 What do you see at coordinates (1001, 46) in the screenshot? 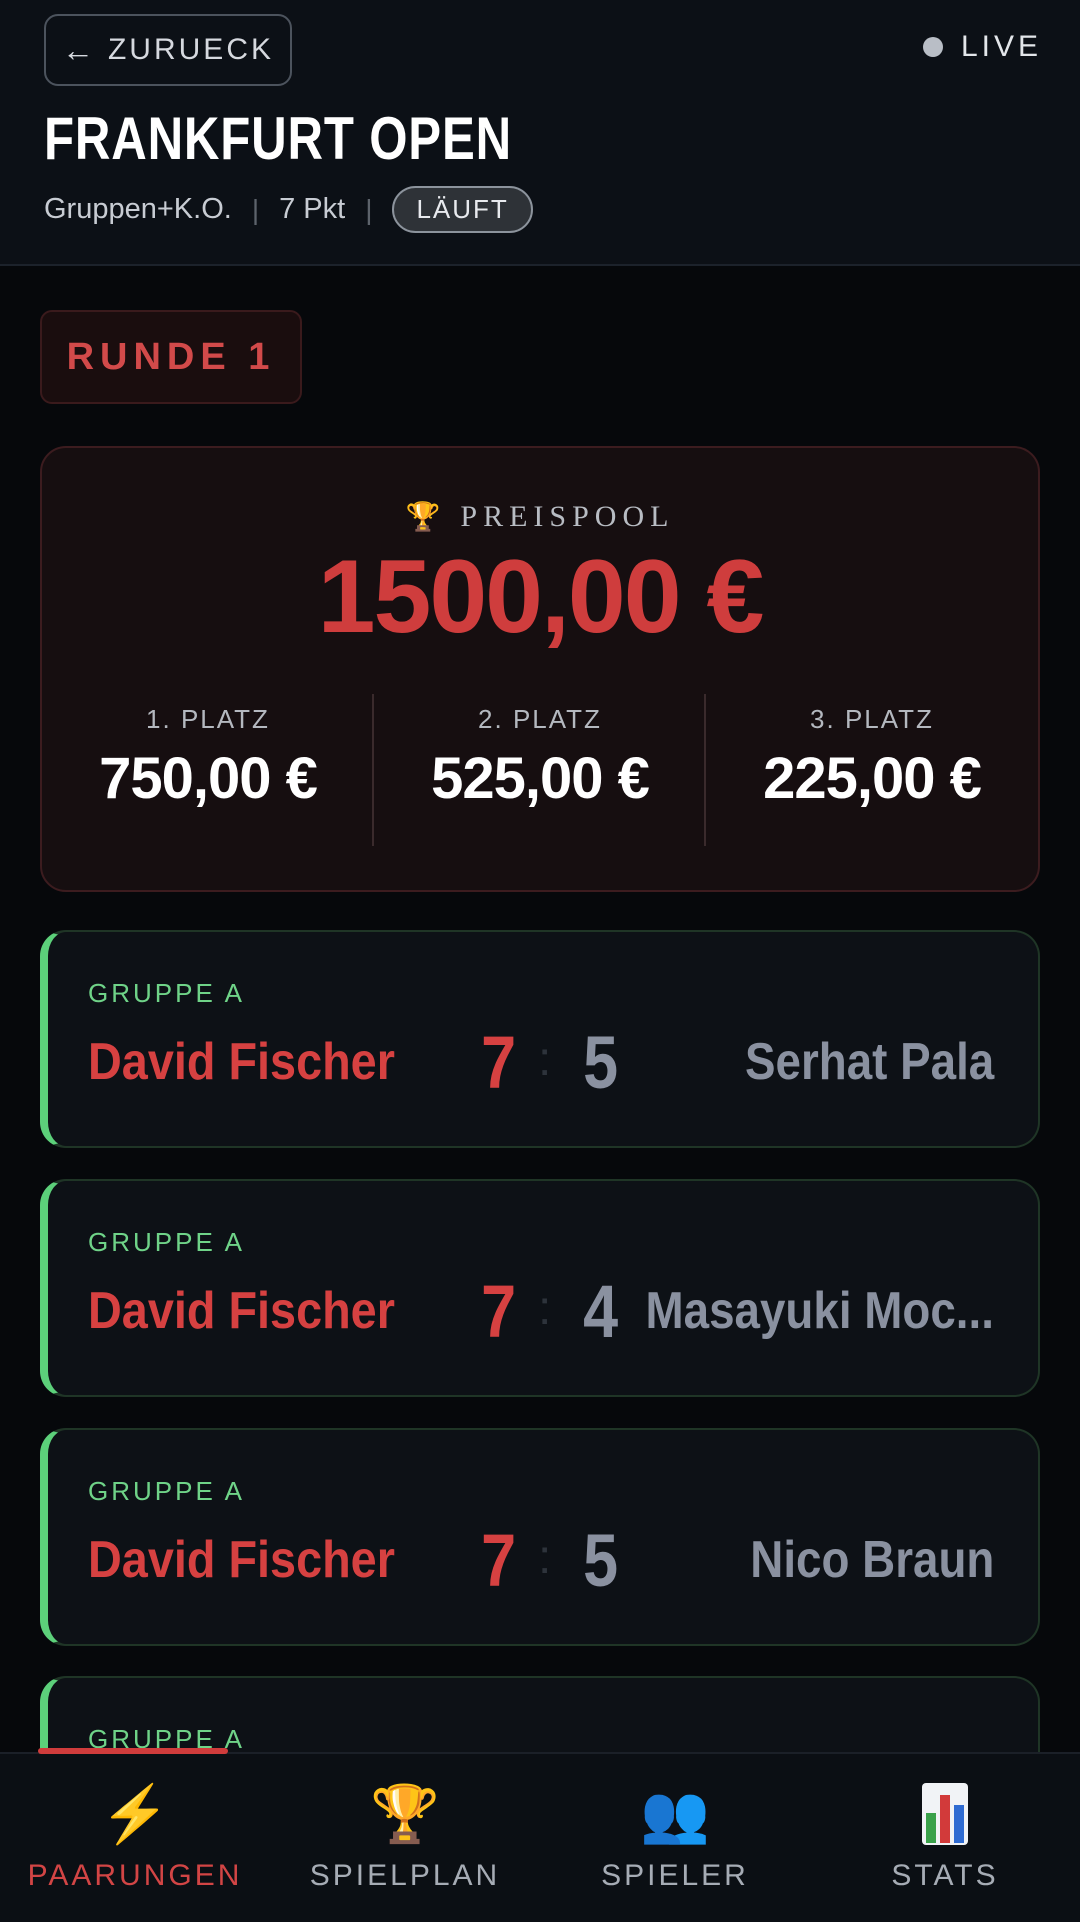
I see `live-label: LIVE` at bounding box center [1001, 46].